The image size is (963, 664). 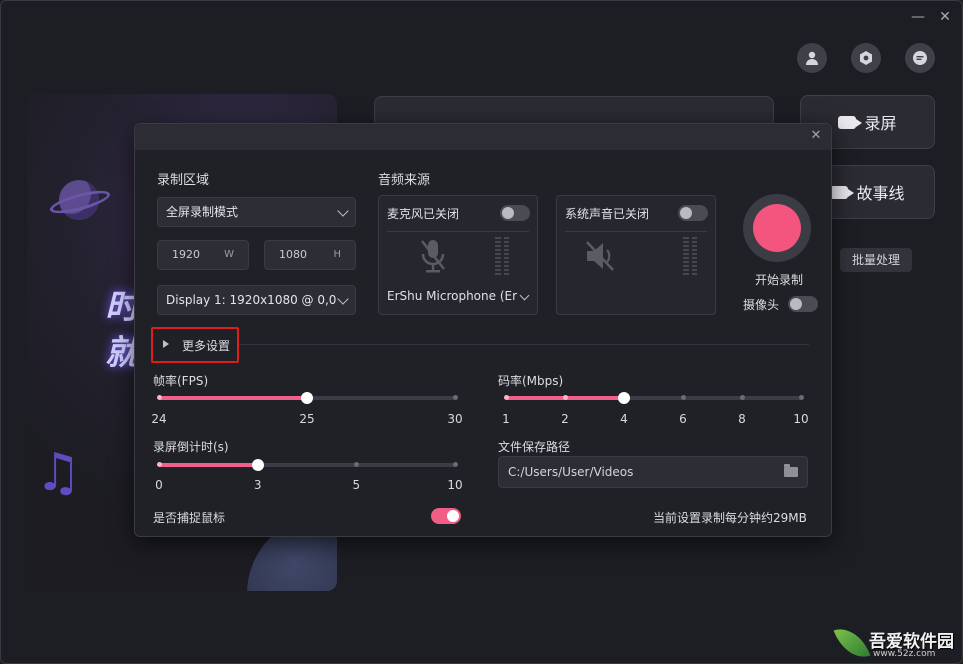 What do you see at coordinates (565, 419) in the screenshot?
I see `slider-tick-label: 2` at bounding box center [565, 419].